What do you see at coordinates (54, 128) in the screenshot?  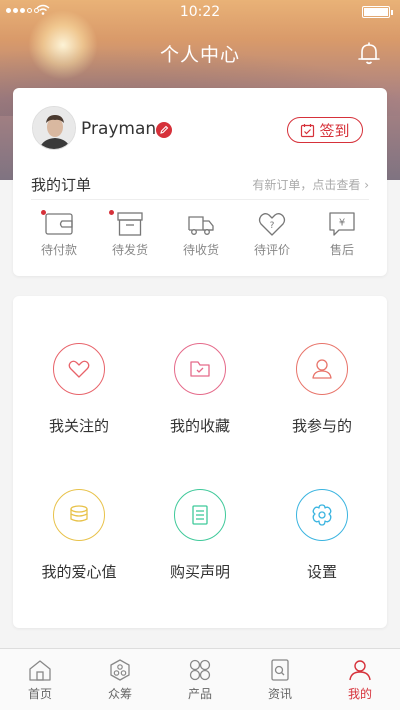 I see `avatar` at bounding box center [54, 128].